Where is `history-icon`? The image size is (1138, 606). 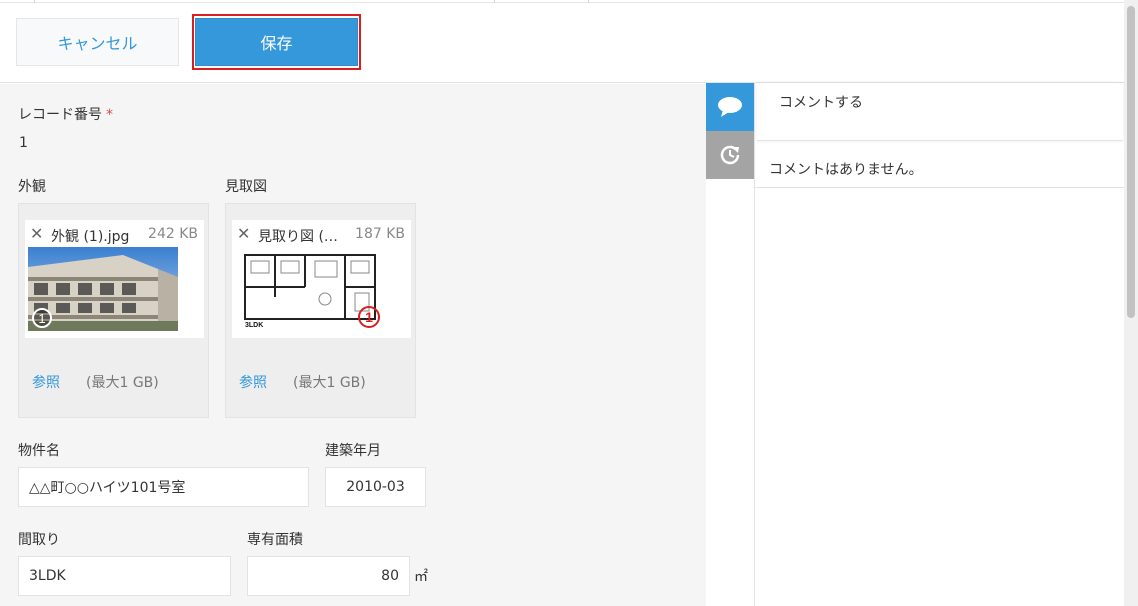
history-icon is located at coordinates (730, 155).